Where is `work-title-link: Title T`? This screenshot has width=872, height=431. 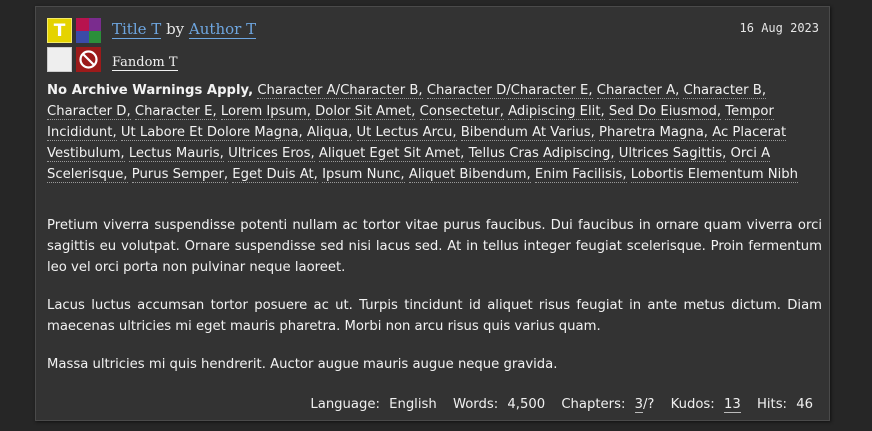
work-title-link: Title T is located at coordinates (137, 29).